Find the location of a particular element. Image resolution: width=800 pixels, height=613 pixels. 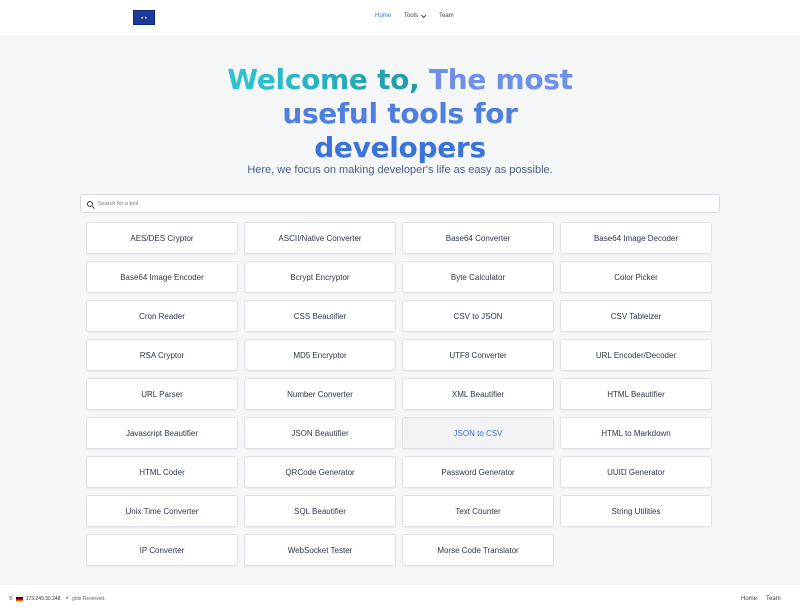

nav-tools-label: Tools is located at coordinates (411, 16).